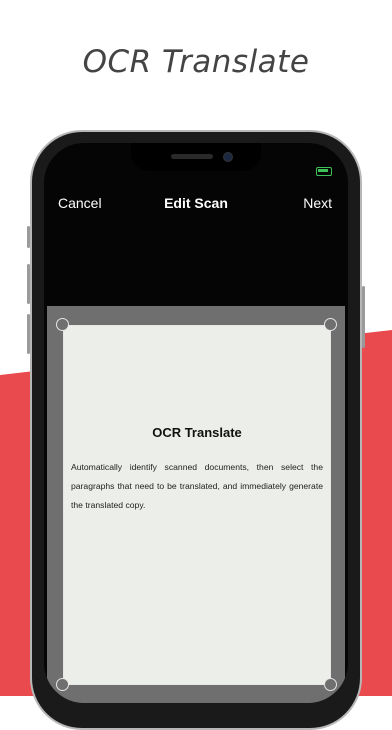 This screenshot has width=392, height=730. I want to click on front-camera-icon, so click(228, 157).